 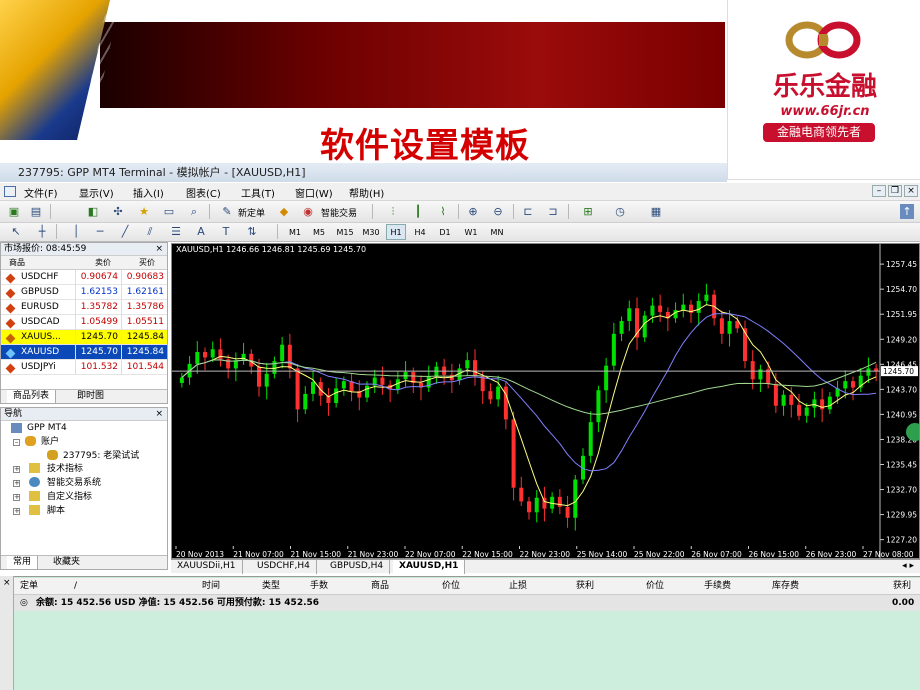 I want to click on tab-tick-chart: 即时图, so click(x=90, y=396).